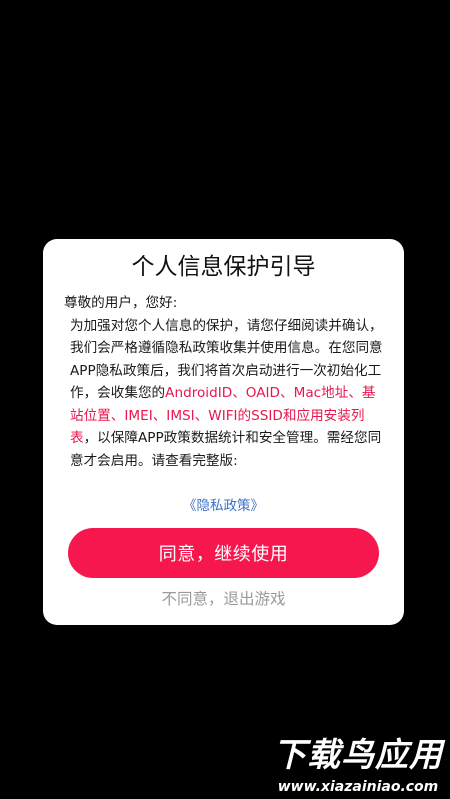 The width and height of the screenshot is (450, 799). Describe the element at coordinates (226, 449) in the screenshot. I see `paragraph-text-part2: ，以保障APP政策数据统计和安全管理。需经您同意才会启用。请查看完整版:` at that location.